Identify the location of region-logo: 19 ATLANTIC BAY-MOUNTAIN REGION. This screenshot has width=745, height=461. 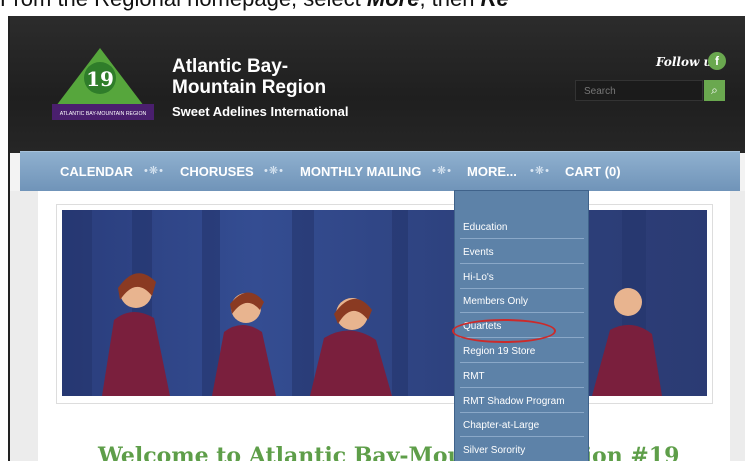
(103, 86).